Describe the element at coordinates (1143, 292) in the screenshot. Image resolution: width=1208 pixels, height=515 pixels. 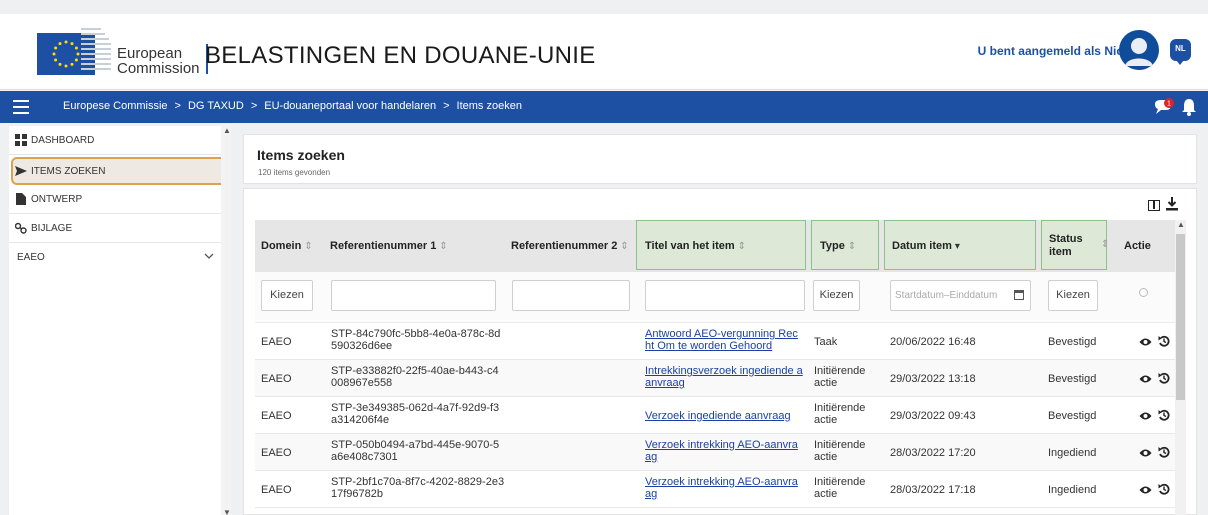
I see `clear-filters-icon` at that location.